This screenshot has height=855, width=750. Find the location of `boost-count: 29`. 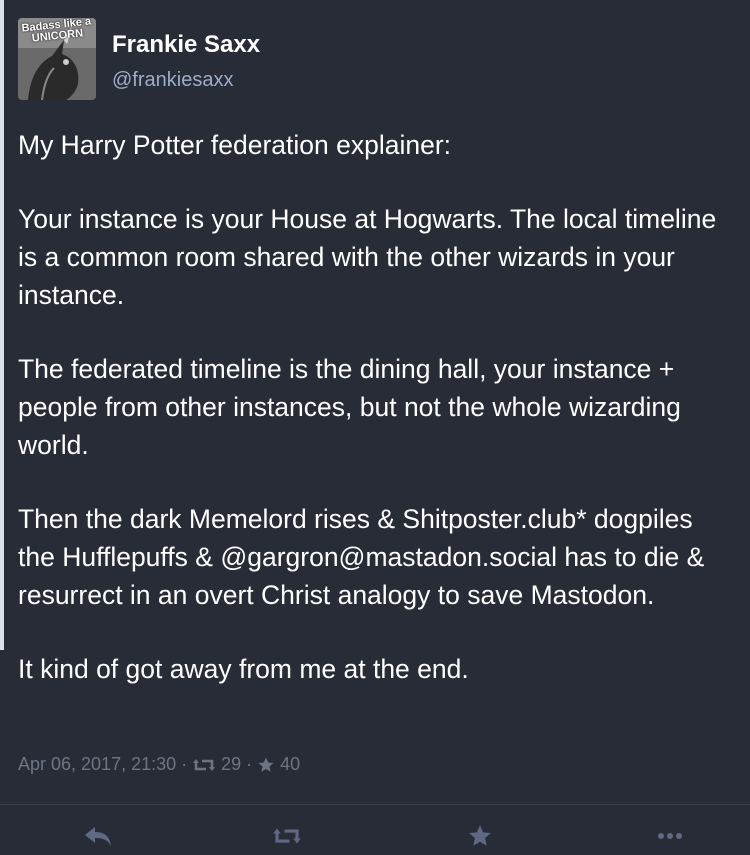

boost-count: 29 is located at coordinates (231, 764).